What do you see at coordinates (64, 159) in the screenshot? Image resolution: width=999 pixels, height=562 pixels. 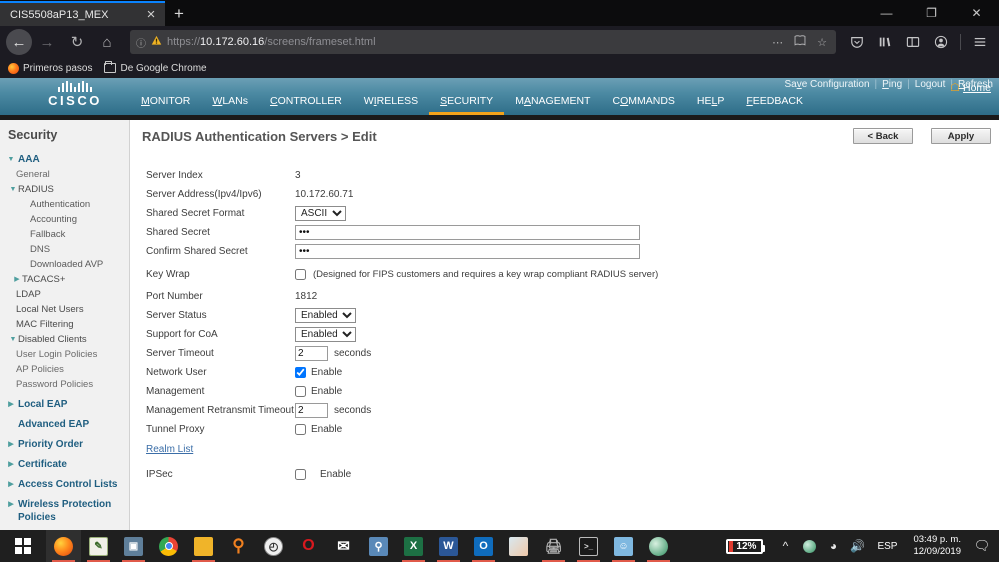 I see `sidebar-item-aaa: ▼ AAA` at bounding box center [64, 159].